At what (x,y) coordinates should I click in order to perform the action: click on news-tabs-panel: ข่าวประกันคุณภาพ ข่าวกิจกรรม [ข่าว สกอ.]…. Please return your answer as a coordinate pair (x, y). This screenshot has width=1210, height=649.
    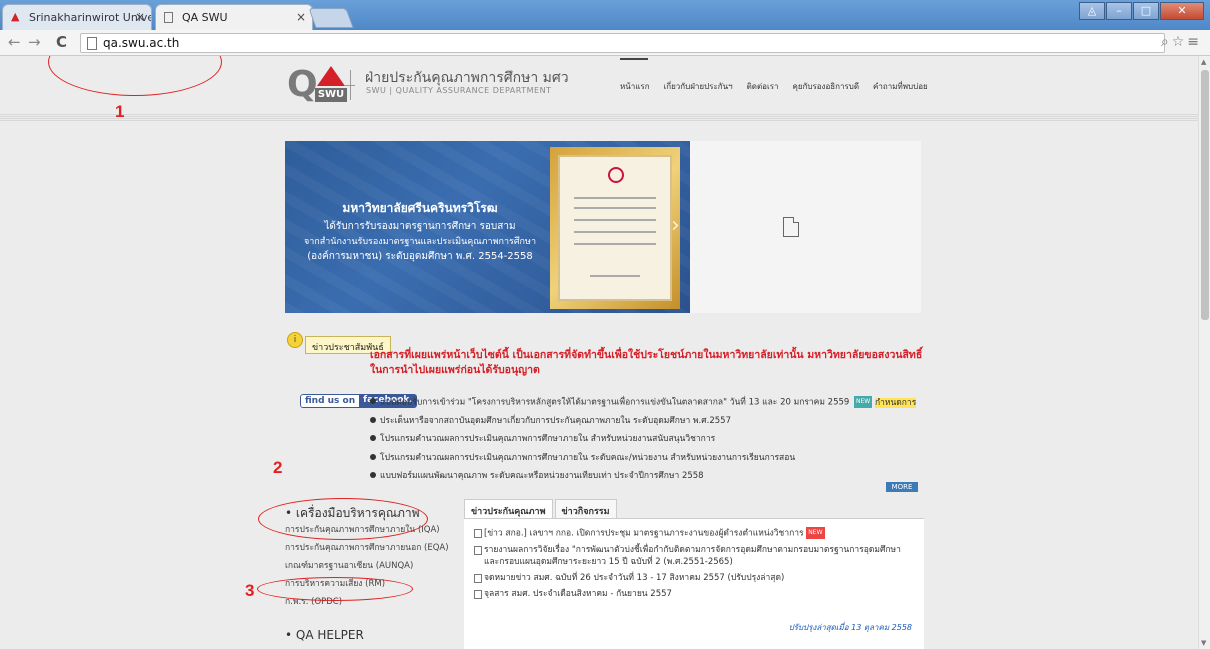
    Looking at the image, I should click on (694, 574).